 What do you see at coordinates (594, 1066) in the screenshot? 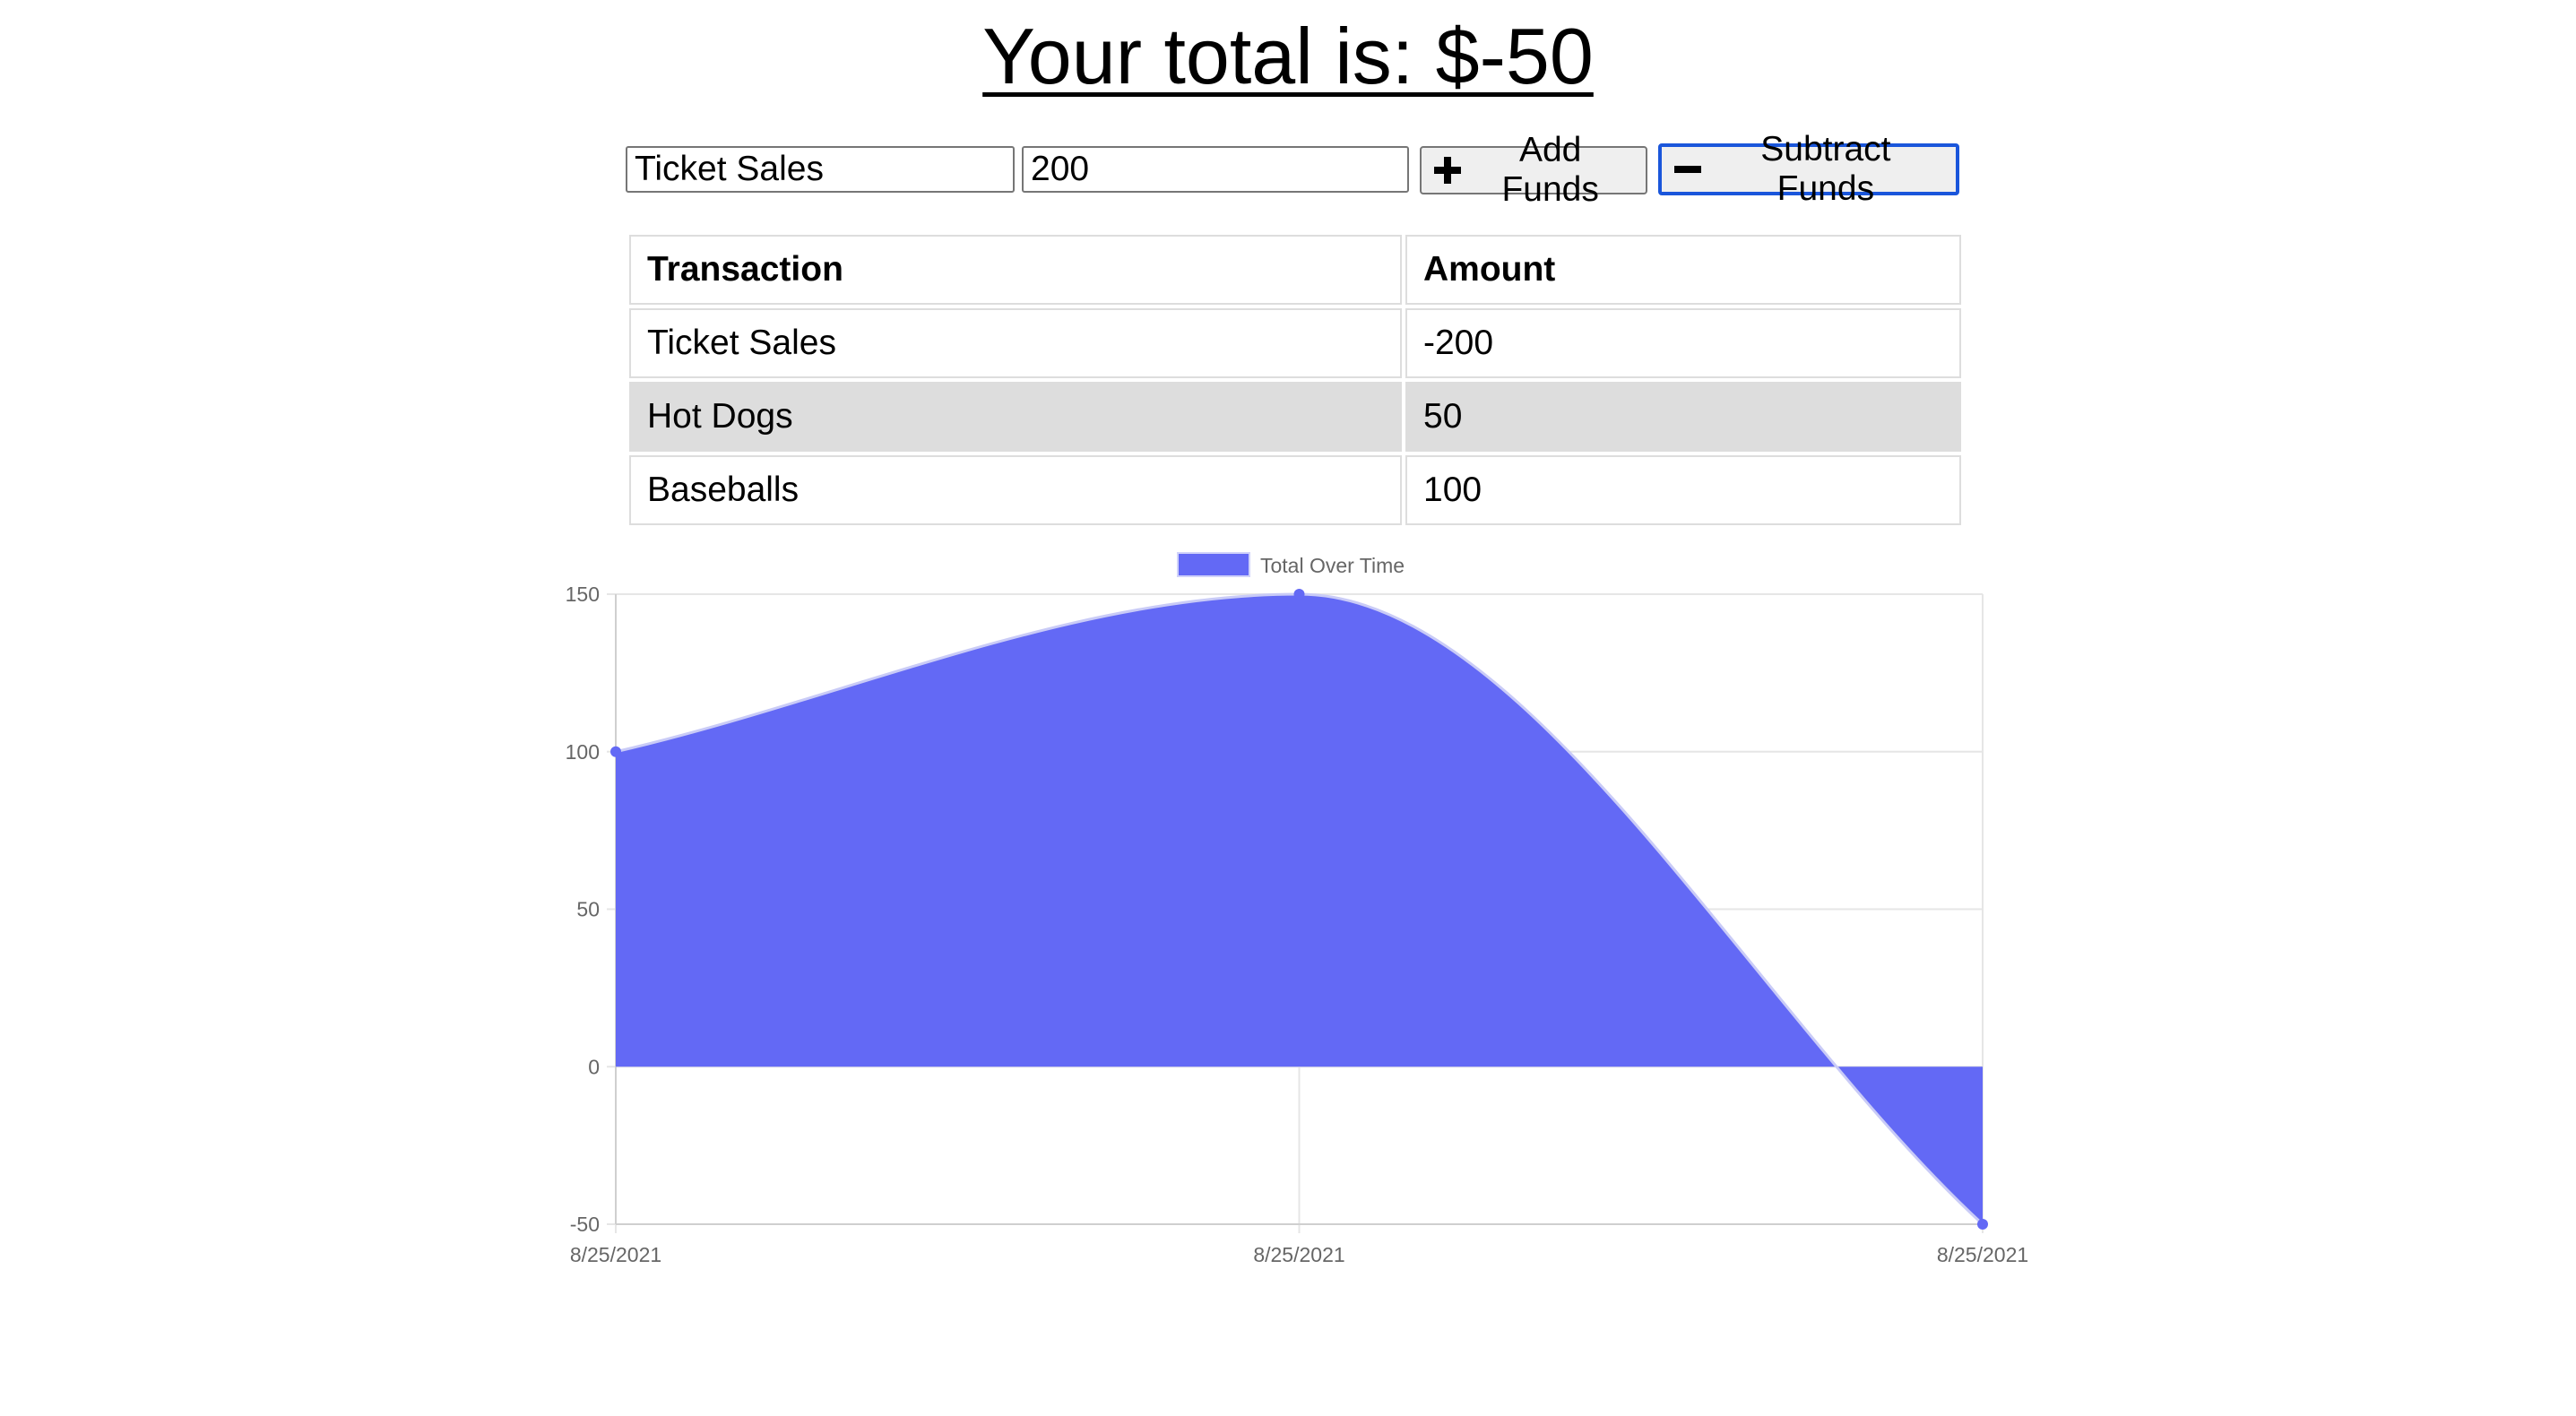
I see `y-tick-label: 0` at bounding box center [594, 1066].